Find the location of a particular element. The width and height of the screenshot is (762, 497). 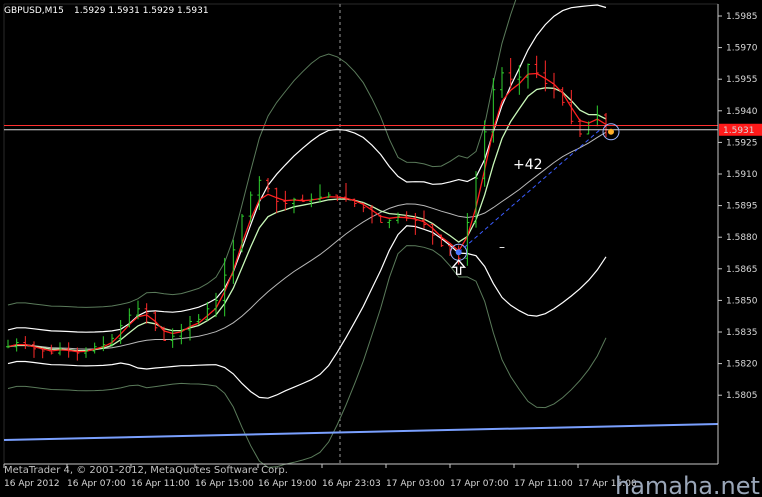

time-tick-label: 17 Apr 03:00 is located at coordinates (415, 484).